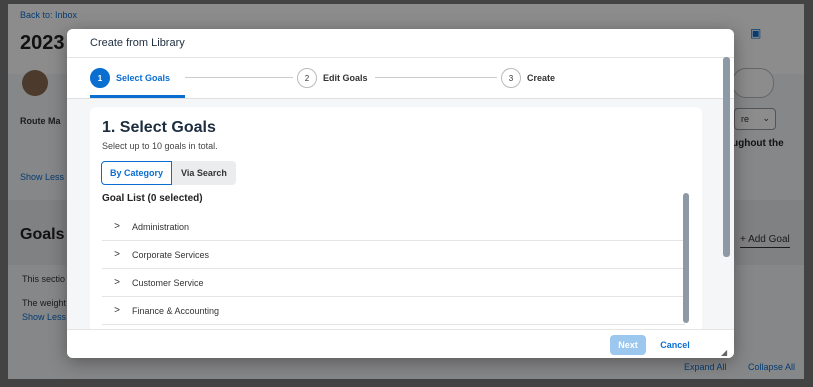 The image size is (813, 387). What do you see at coordinates (176, 310) in the screenshot?
I see `goal-category-label: Finance & Accounting` at bounding box center [176, 310].